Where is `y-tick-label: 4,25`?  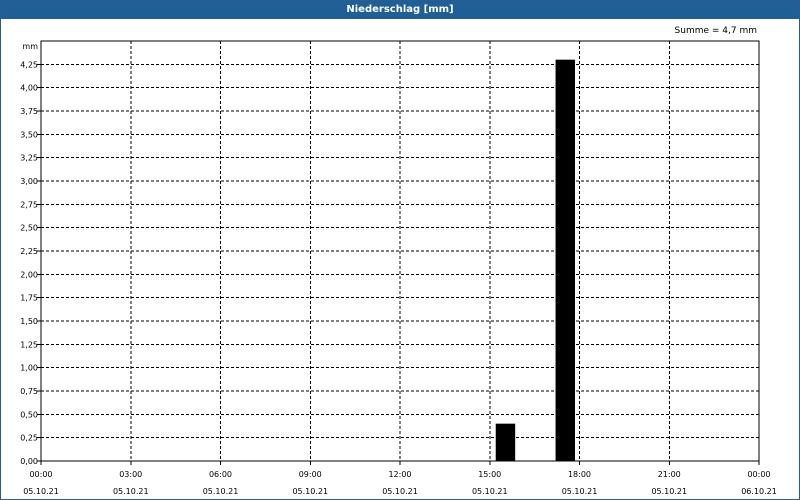 y-tick-label: 4,25 is located at coordinates (29, 64).